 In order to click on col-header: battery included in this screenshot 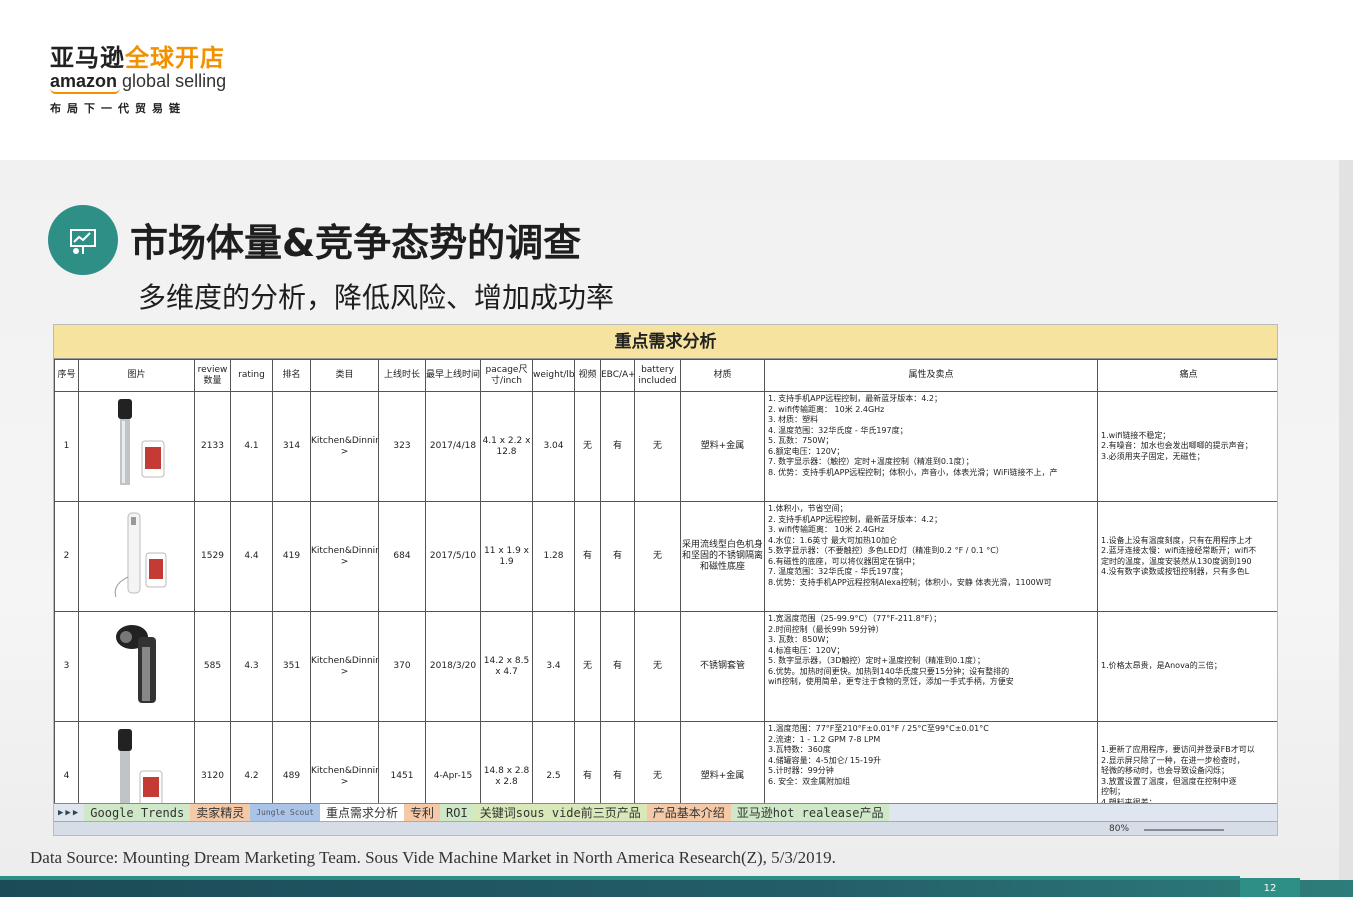, I will do `click(657, 375)`.